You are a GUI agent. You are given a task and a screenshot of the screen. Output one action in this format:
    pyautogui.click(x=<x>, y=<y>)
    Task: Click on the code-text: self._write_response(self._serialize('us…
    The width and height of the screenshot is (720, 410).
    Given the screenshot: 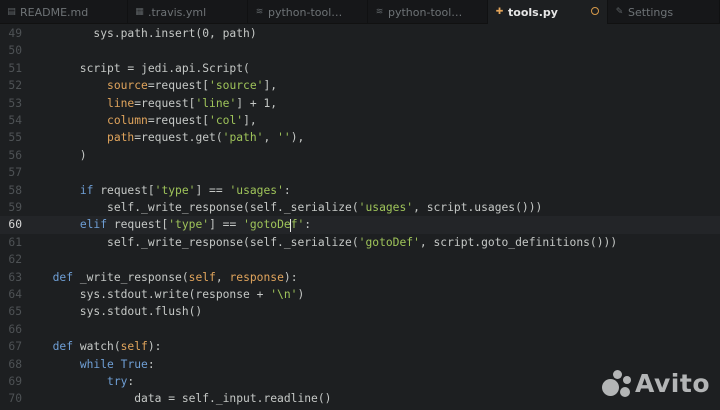 What is the action you would take?
    pyautogui.click(x=291, y=207)
    